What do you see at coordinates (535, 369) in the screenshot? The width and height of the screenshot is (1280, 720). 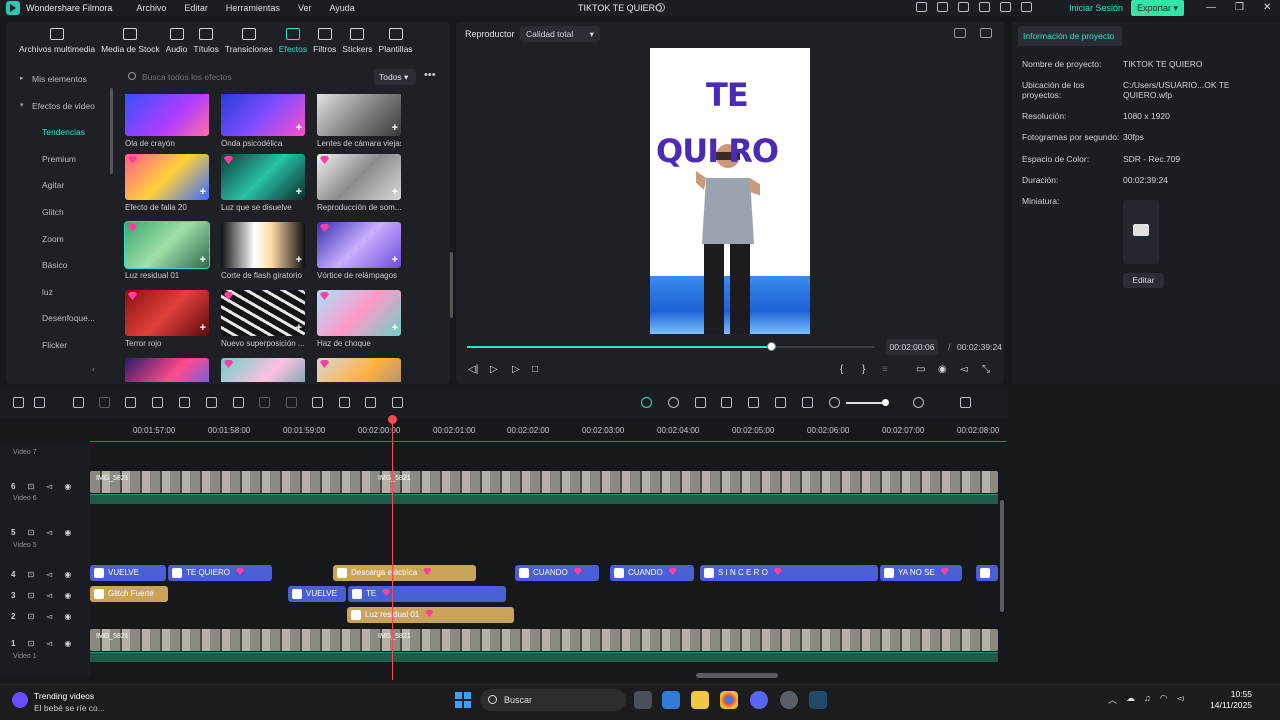 I see `stop-icon: □` at bounding box center [535, 369].